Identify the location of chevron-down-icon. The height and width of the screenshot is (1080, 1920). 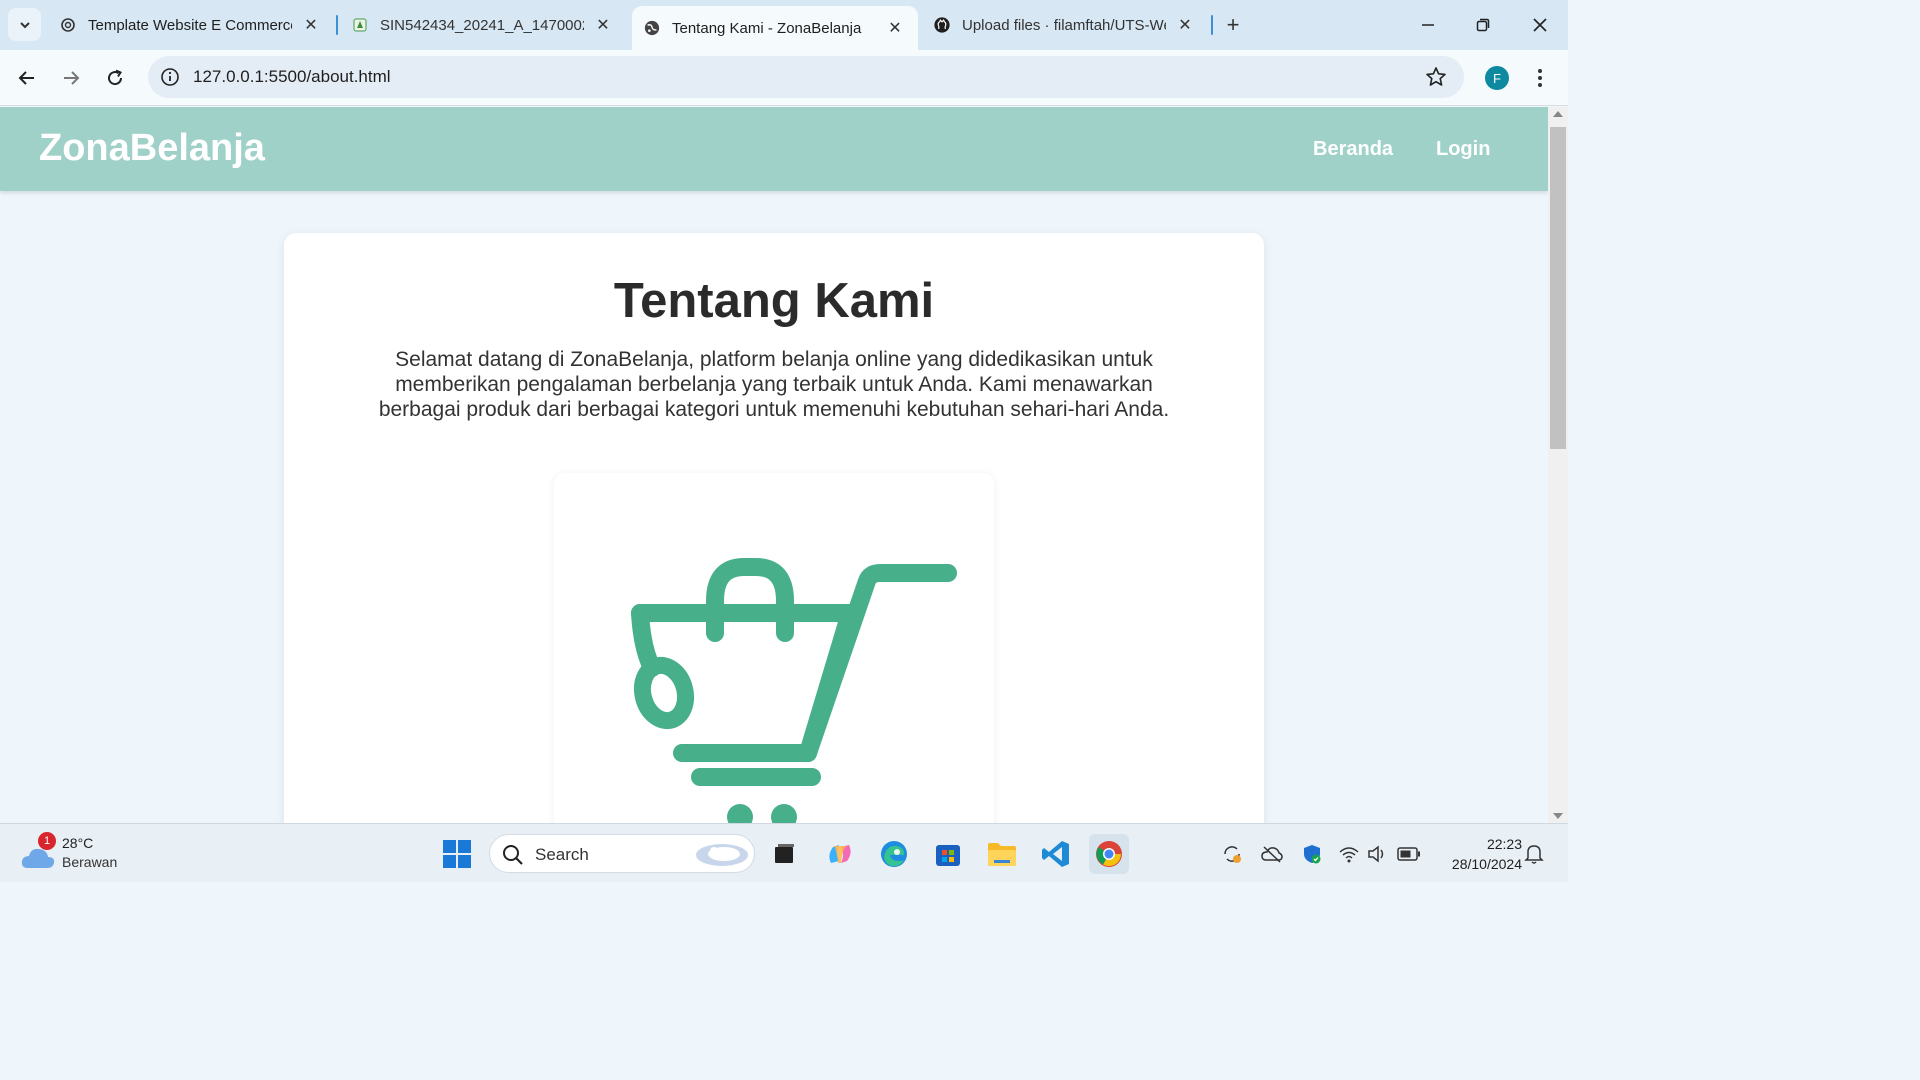
(24, 24).